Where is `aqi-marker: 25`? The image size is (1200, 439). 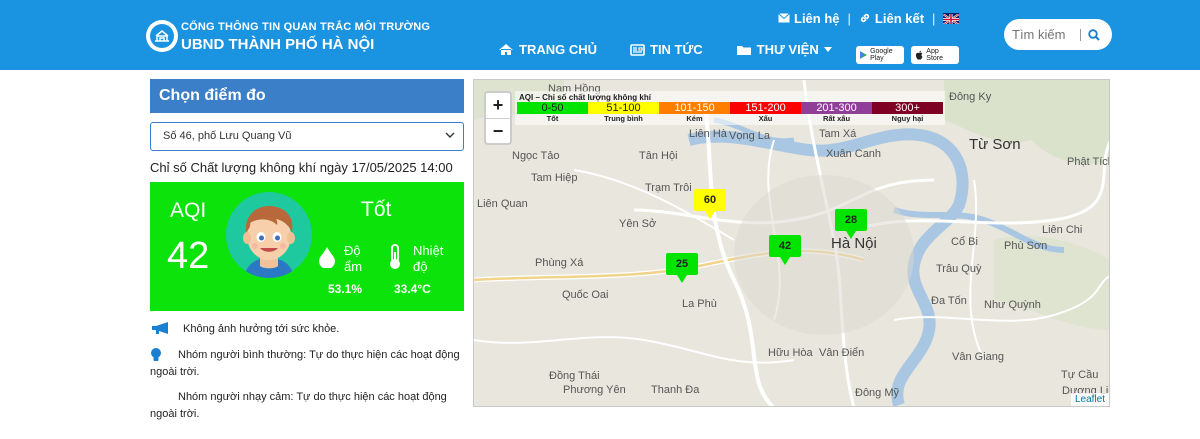 aqi-marker: 25 is located at coordinates (682, 268).